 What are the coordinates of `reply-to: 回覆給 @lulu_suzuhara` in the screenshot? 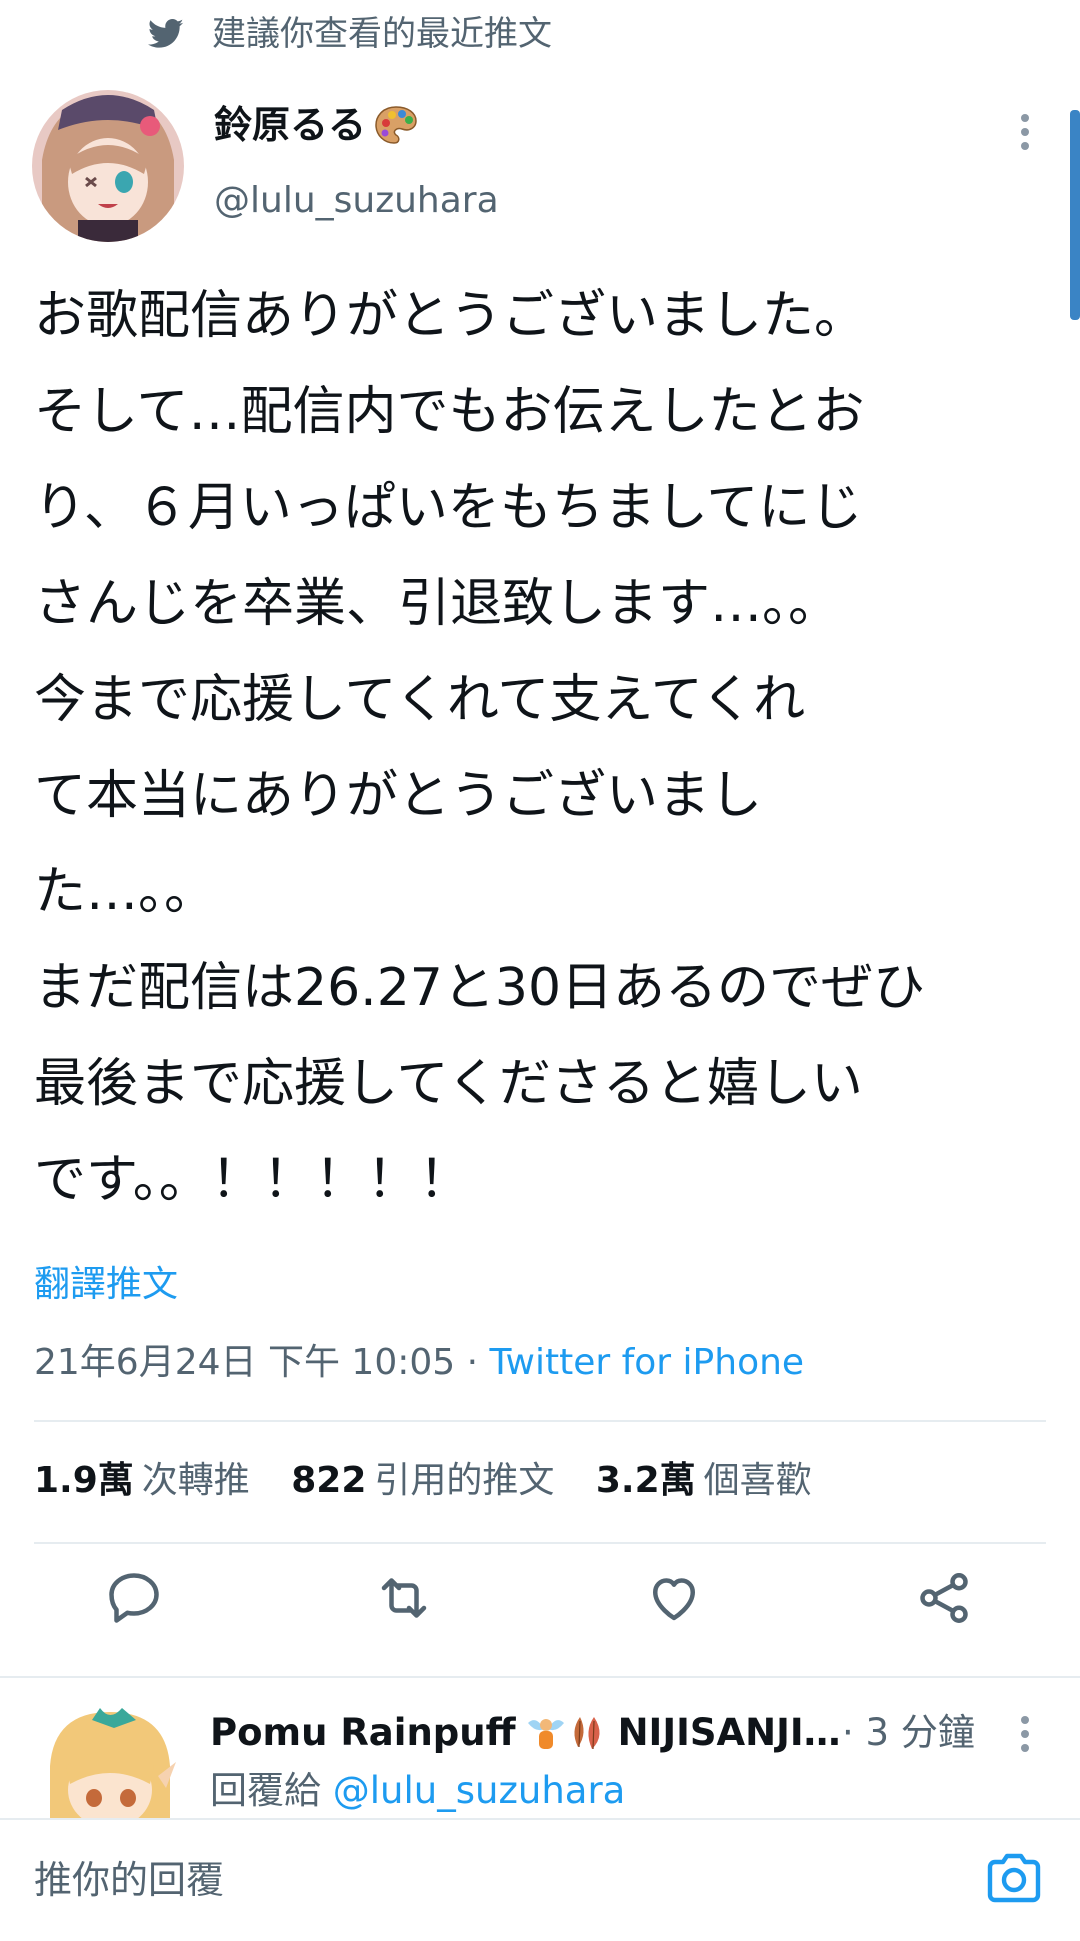 It's located at (417, 1791).